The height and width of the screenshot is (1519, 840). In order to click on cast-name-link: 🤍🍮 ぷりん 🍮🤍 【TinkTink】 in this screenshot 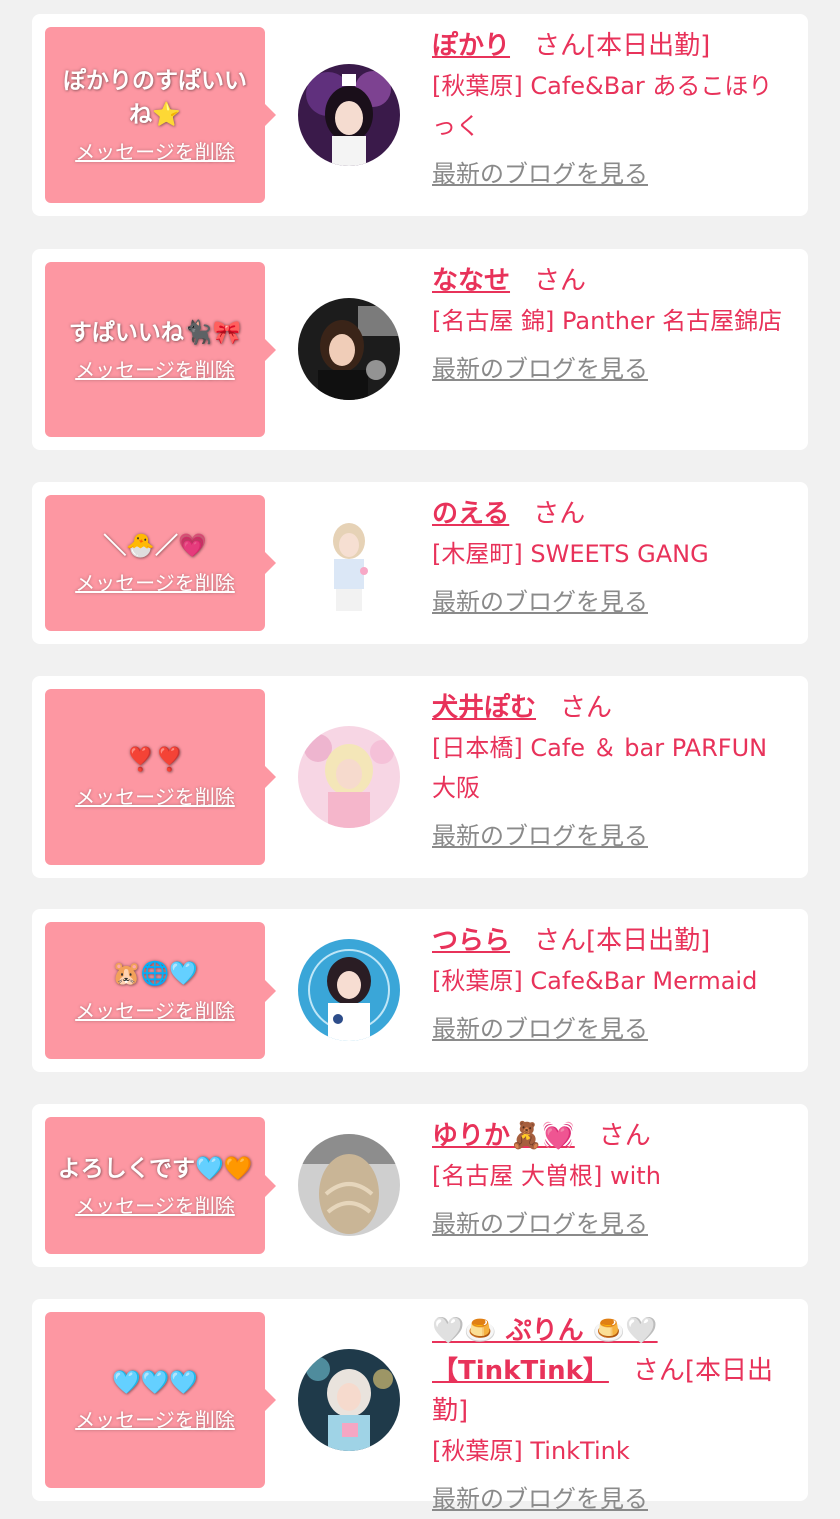, I will do `click(545, 1351)`.